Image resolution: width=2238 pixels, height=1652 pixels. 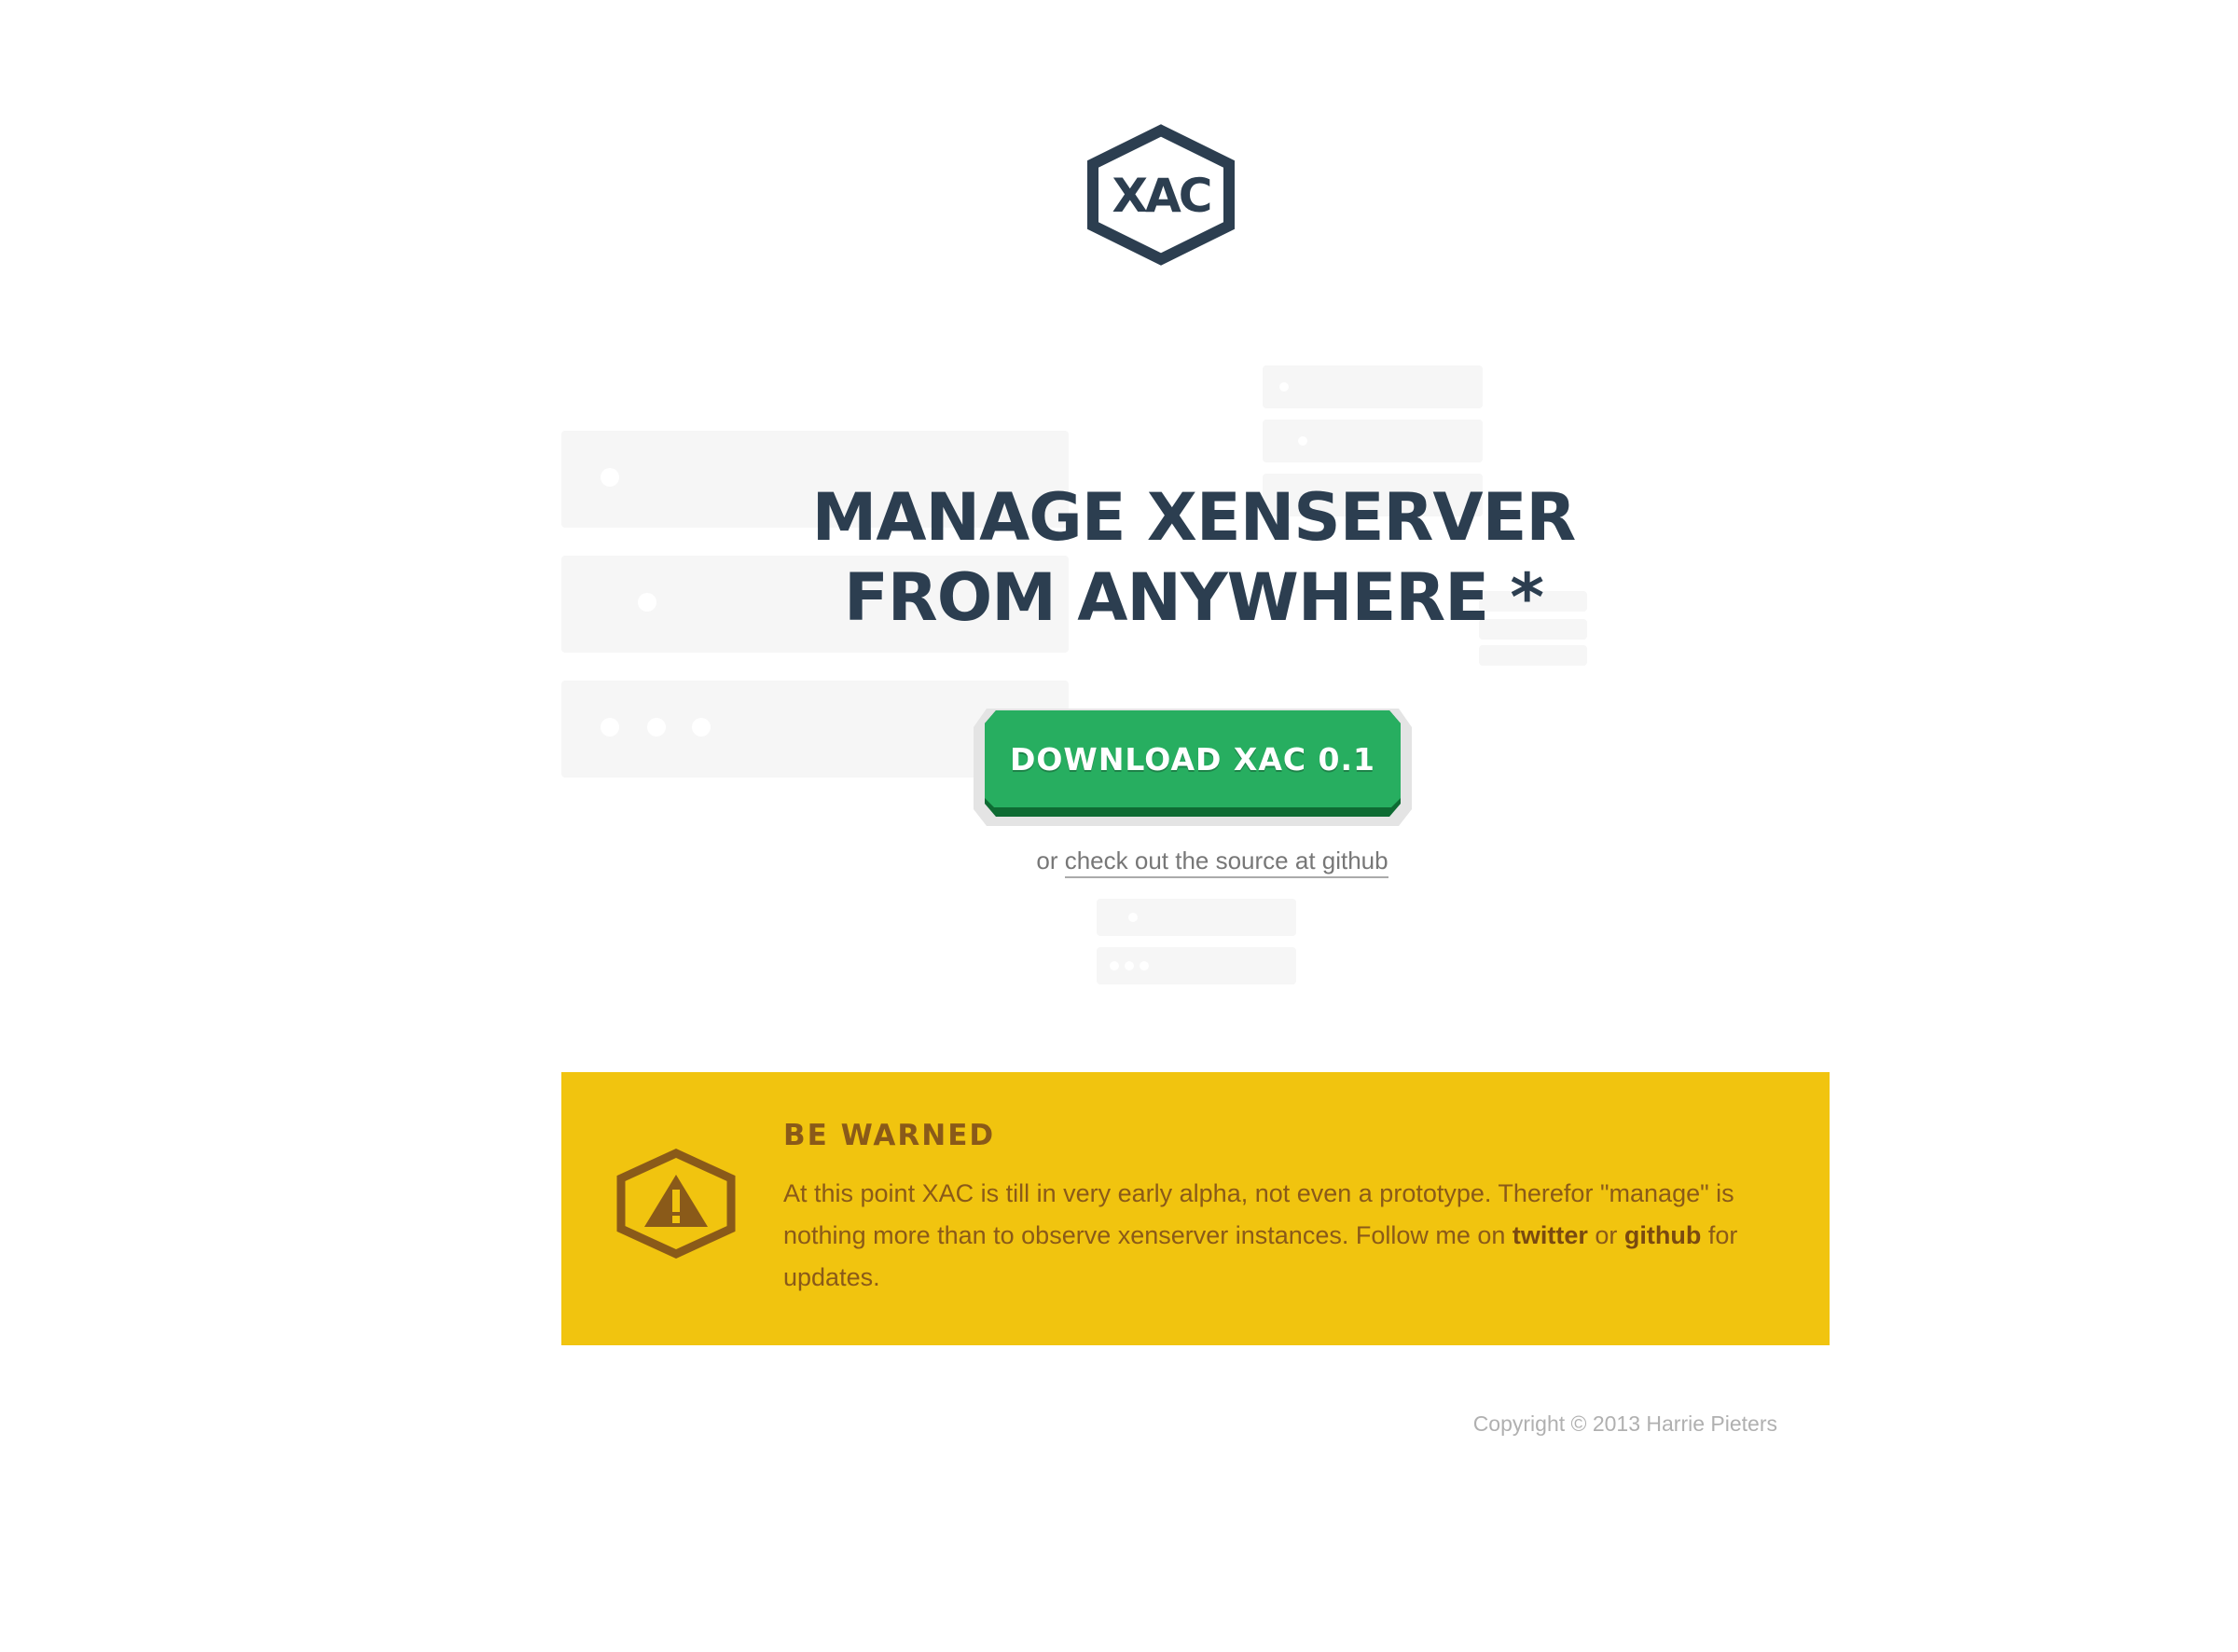 I want to click on source-prefix: or, so click(x=1050, y=860).